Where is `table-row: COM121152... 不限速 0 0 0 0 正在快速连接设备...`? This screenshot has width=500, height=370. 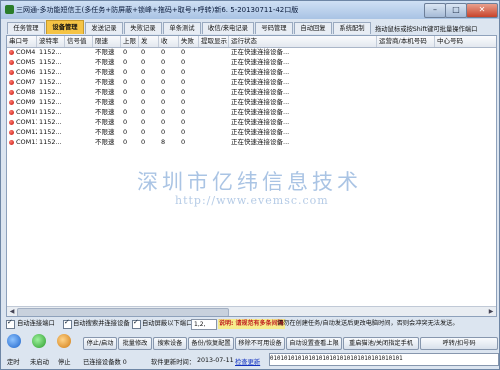 table-row: COM121152... 不限速 0 0 0 0 正在快速连接设备... is located at coordinates (251, 132).